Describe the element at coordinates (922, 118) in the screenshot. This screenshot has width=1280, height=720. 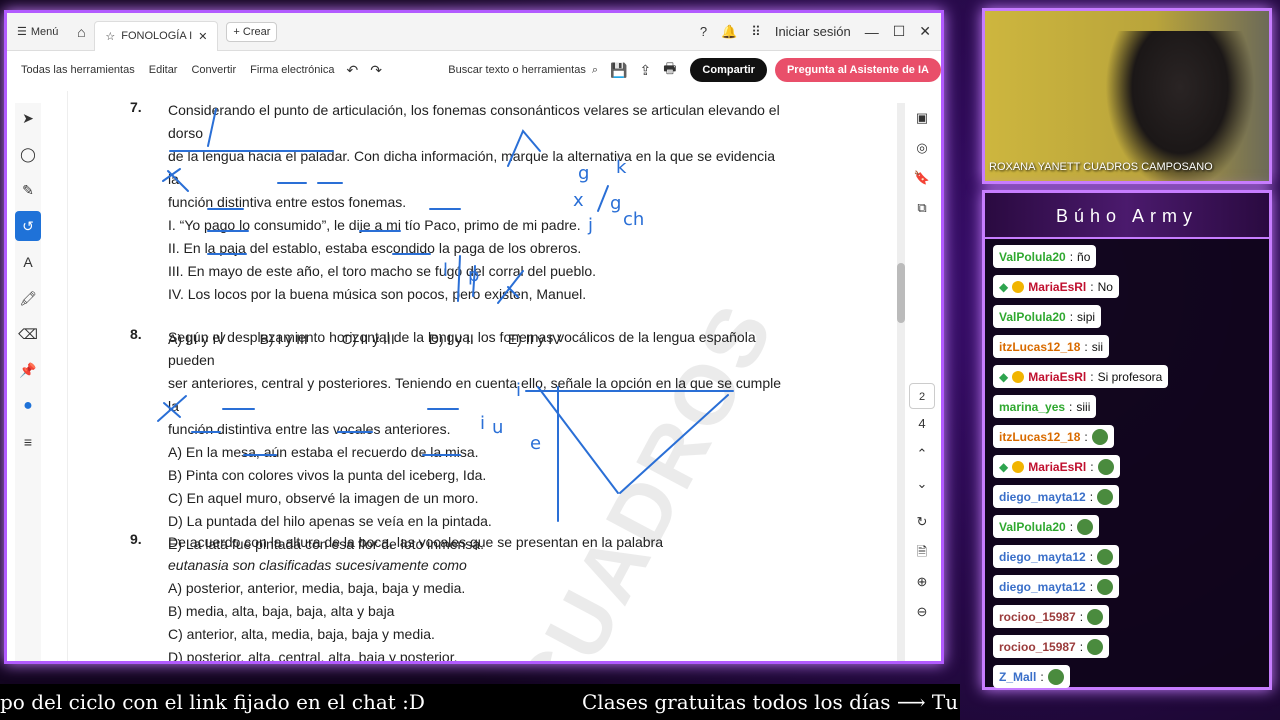
I see `ai-summary-icon: ▣` at that location.